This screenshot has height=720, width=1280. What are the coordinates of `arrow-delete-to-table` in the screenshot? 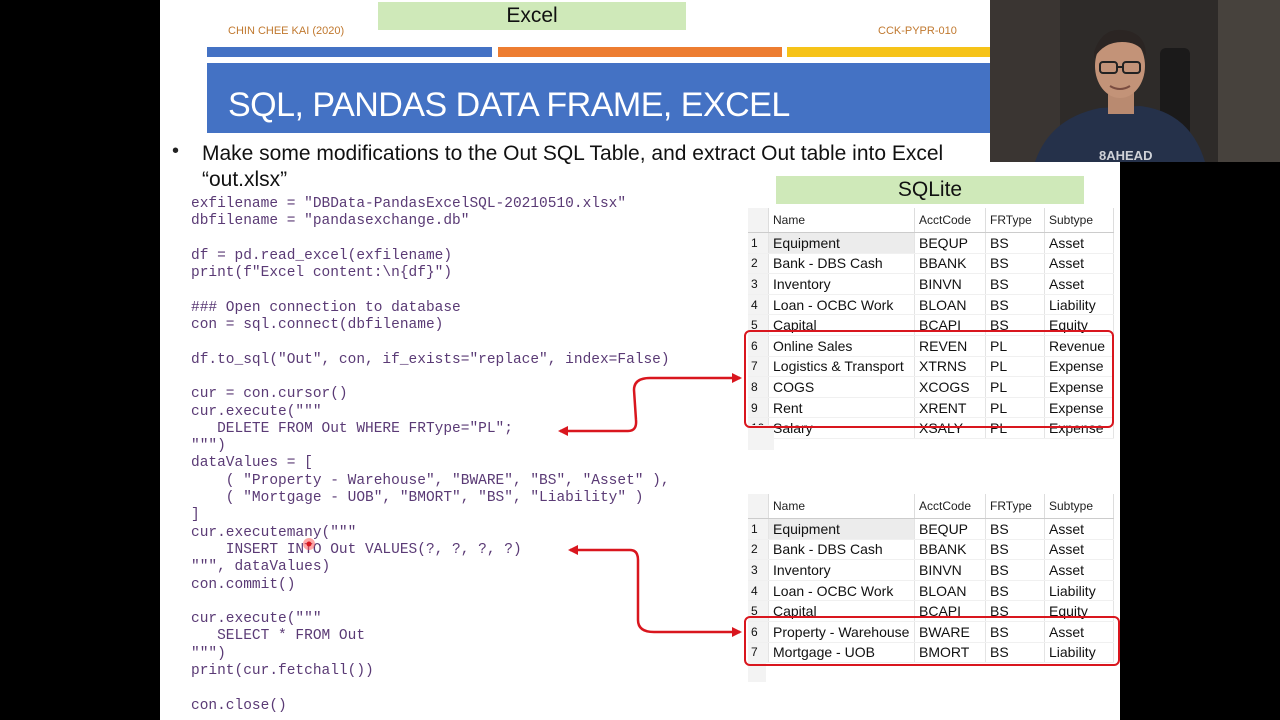 It's located at (650, 404).